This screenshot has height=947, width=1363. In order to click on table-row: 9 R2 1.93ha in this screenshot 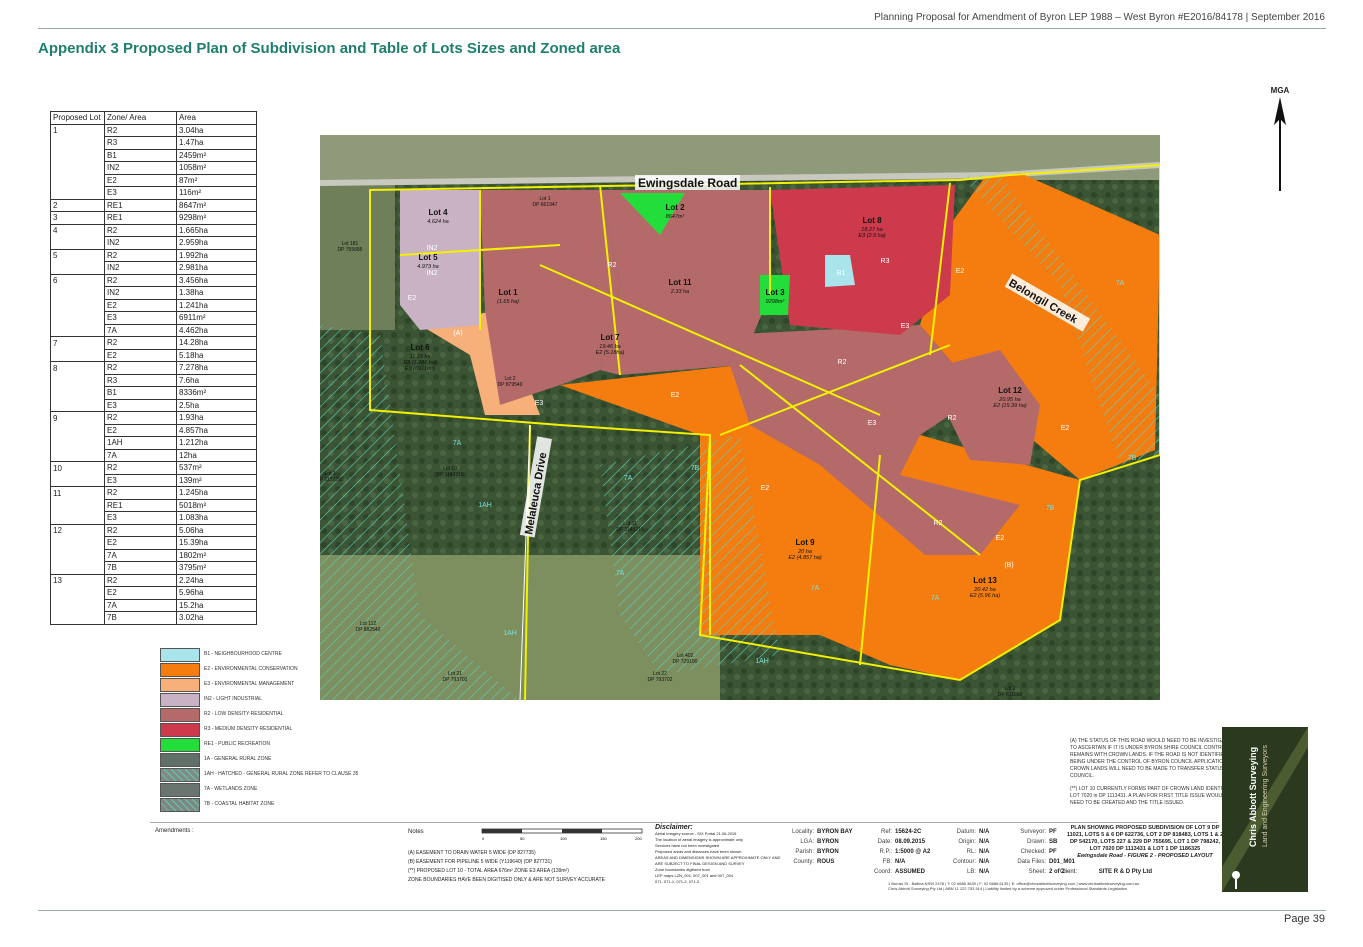, I will do `click(153, 418)`.